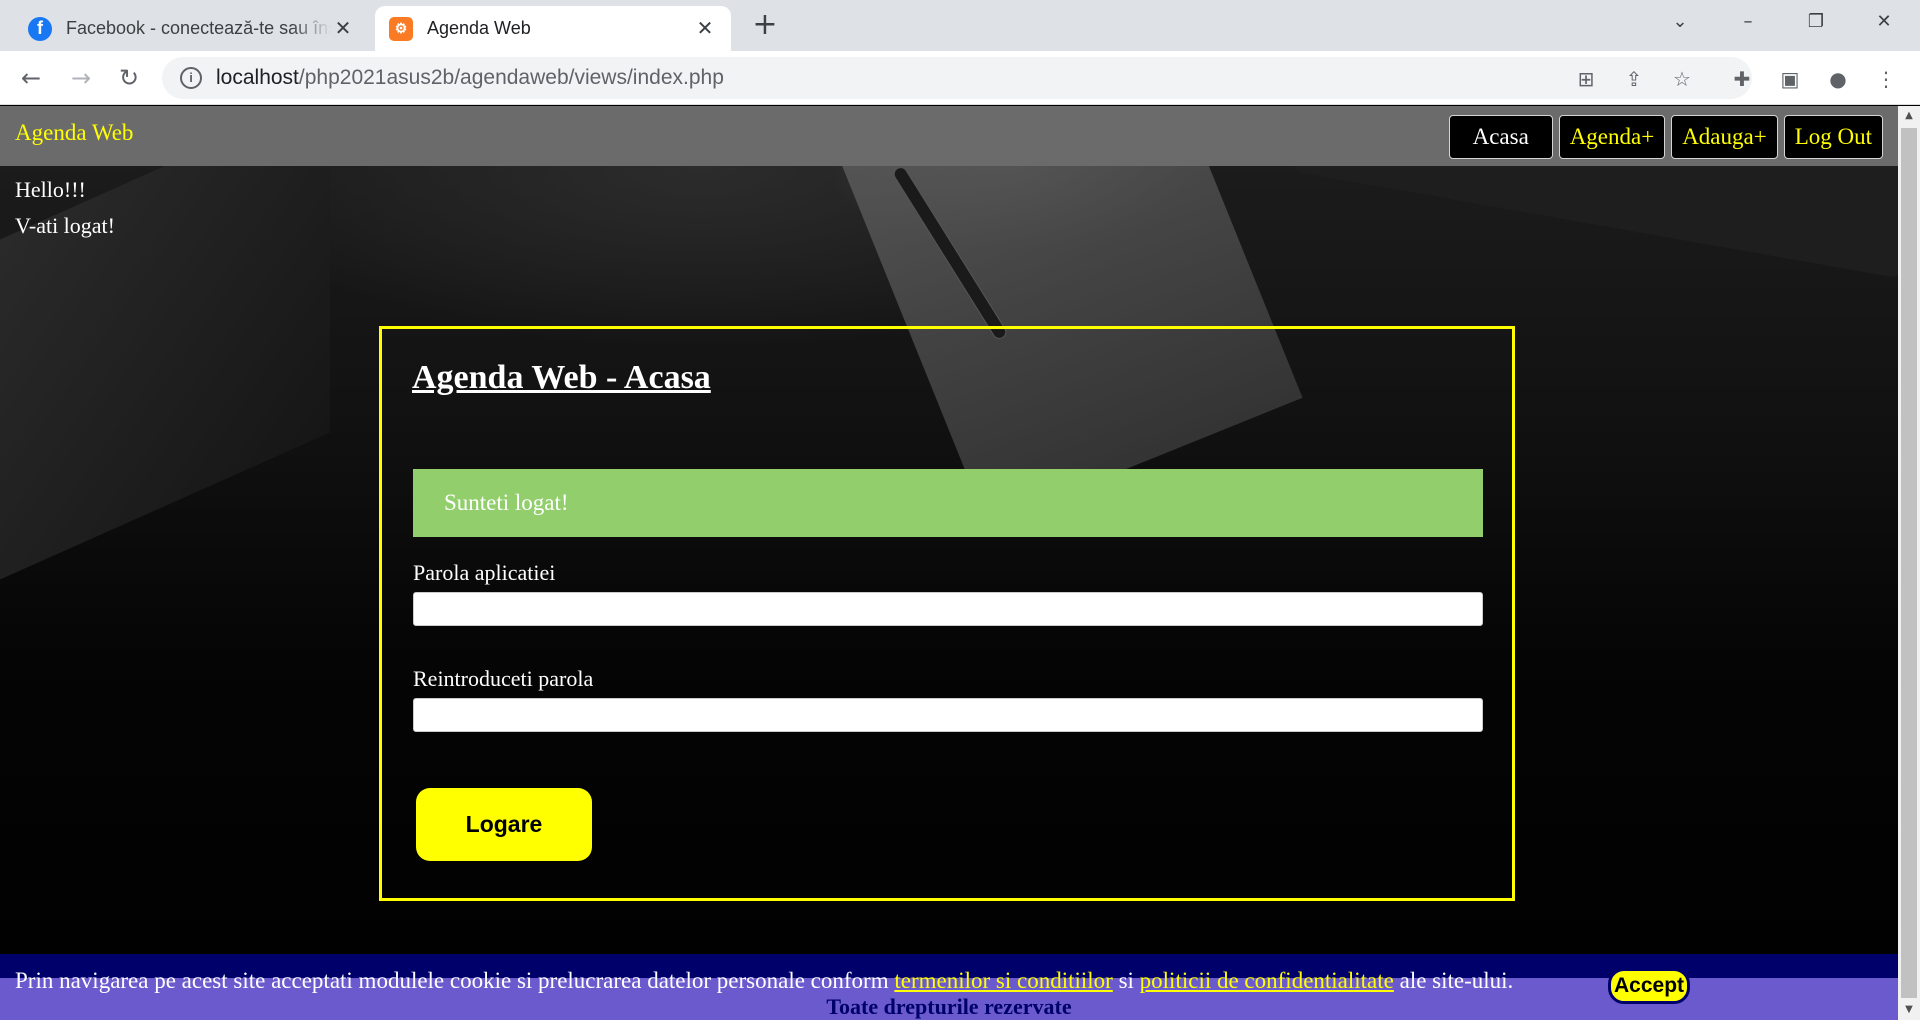 Image resolution: width=1920 pixels, height=1020 pixels. What do you see at coordinates (949, 1006) in the screenshot?
I see `footer-rights: Toate drepturile rezervate` at bounding box center [949, 1006].